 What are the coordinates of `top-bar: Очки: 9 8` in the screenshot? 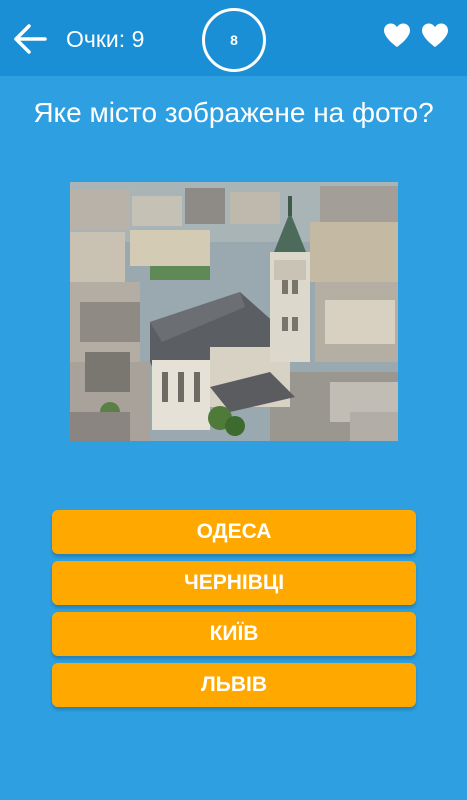 It's located at (233, 38).